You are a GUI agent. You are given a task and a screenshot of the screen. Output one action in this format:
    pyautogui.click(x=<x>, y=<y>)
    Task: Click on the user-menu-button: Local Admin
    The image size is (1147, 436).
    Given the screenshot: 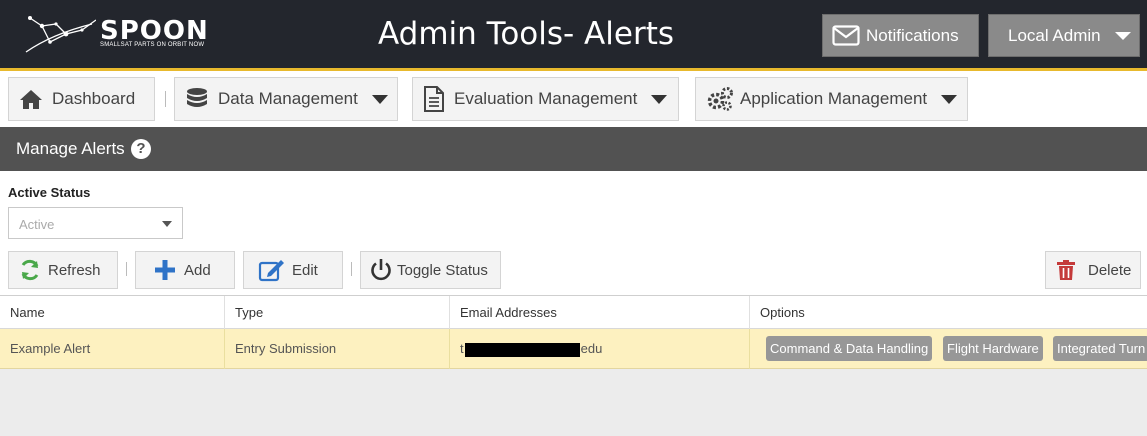 What is the action you would take?
    pyautogui.click(x=1064, y=35)
    